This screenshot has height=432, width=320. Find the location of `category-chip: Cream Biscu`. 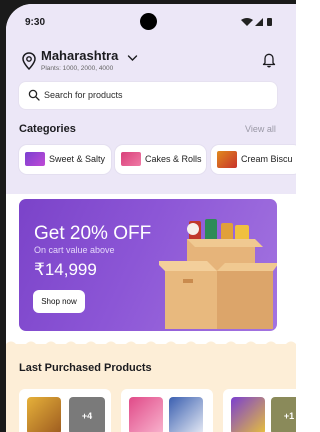

category-chip: Cream Biscu is located at coordinates (253, 159).